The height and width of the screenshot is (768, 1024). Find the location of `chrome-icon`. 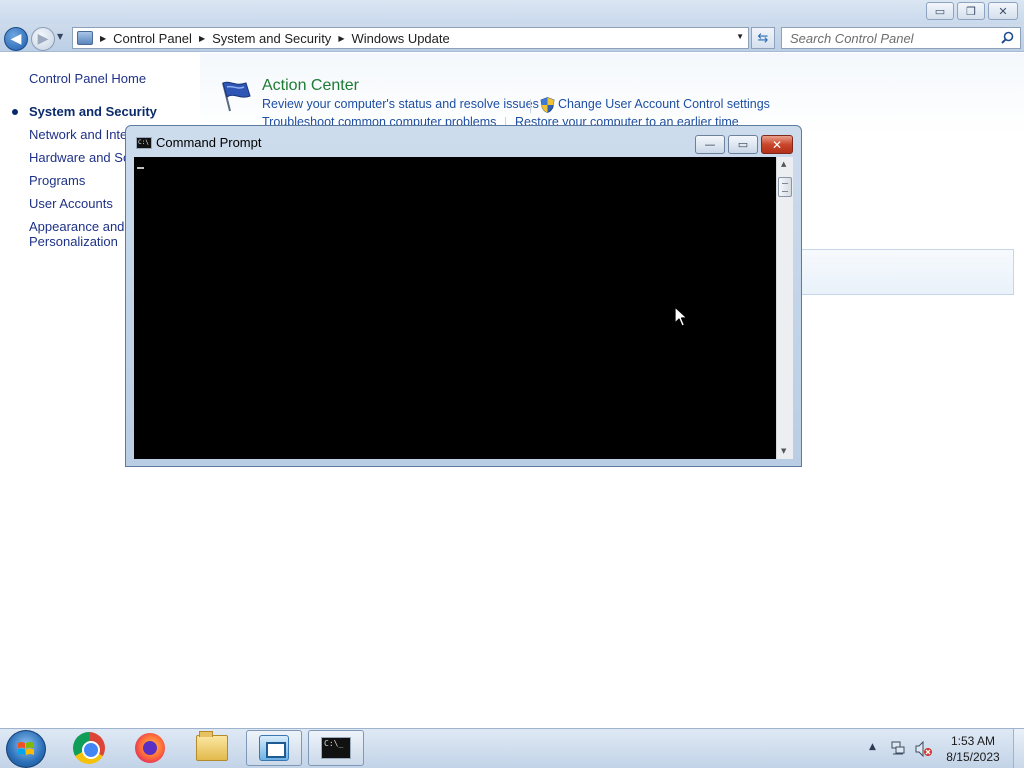

chrome-icon is located at coordinates (89, 748).